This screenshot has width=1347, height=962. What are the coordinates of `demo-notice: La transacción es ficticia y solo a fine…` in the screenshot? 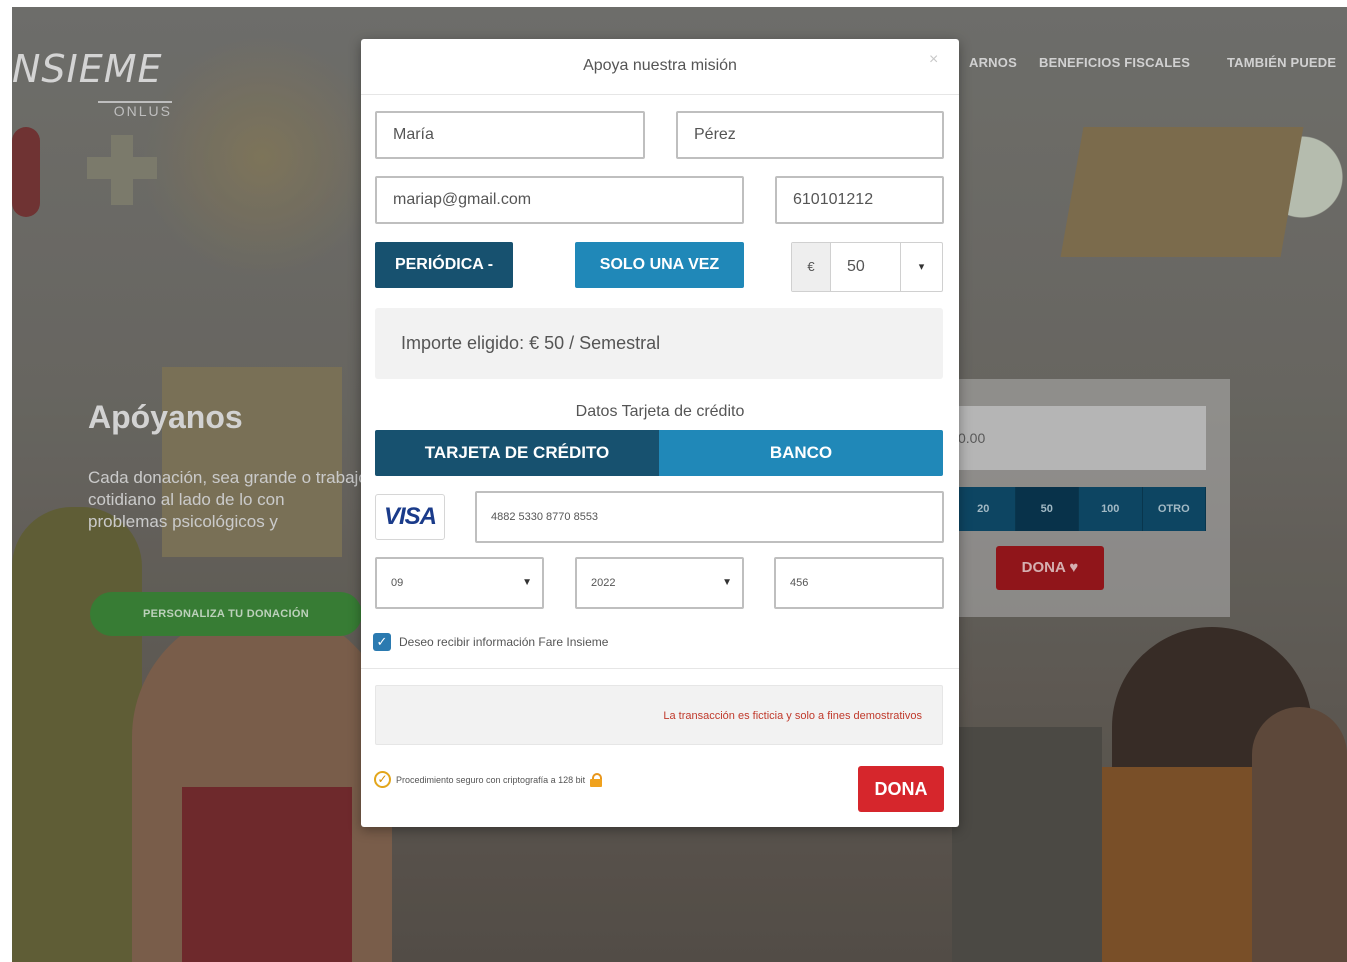 It's located at (659, 715).